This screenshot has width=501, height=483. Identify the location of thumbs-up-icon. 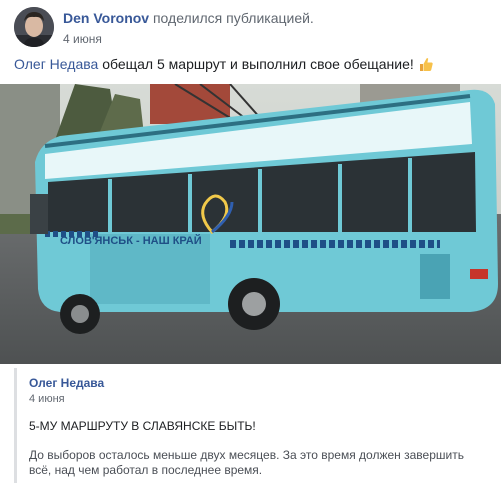
(426, 65).